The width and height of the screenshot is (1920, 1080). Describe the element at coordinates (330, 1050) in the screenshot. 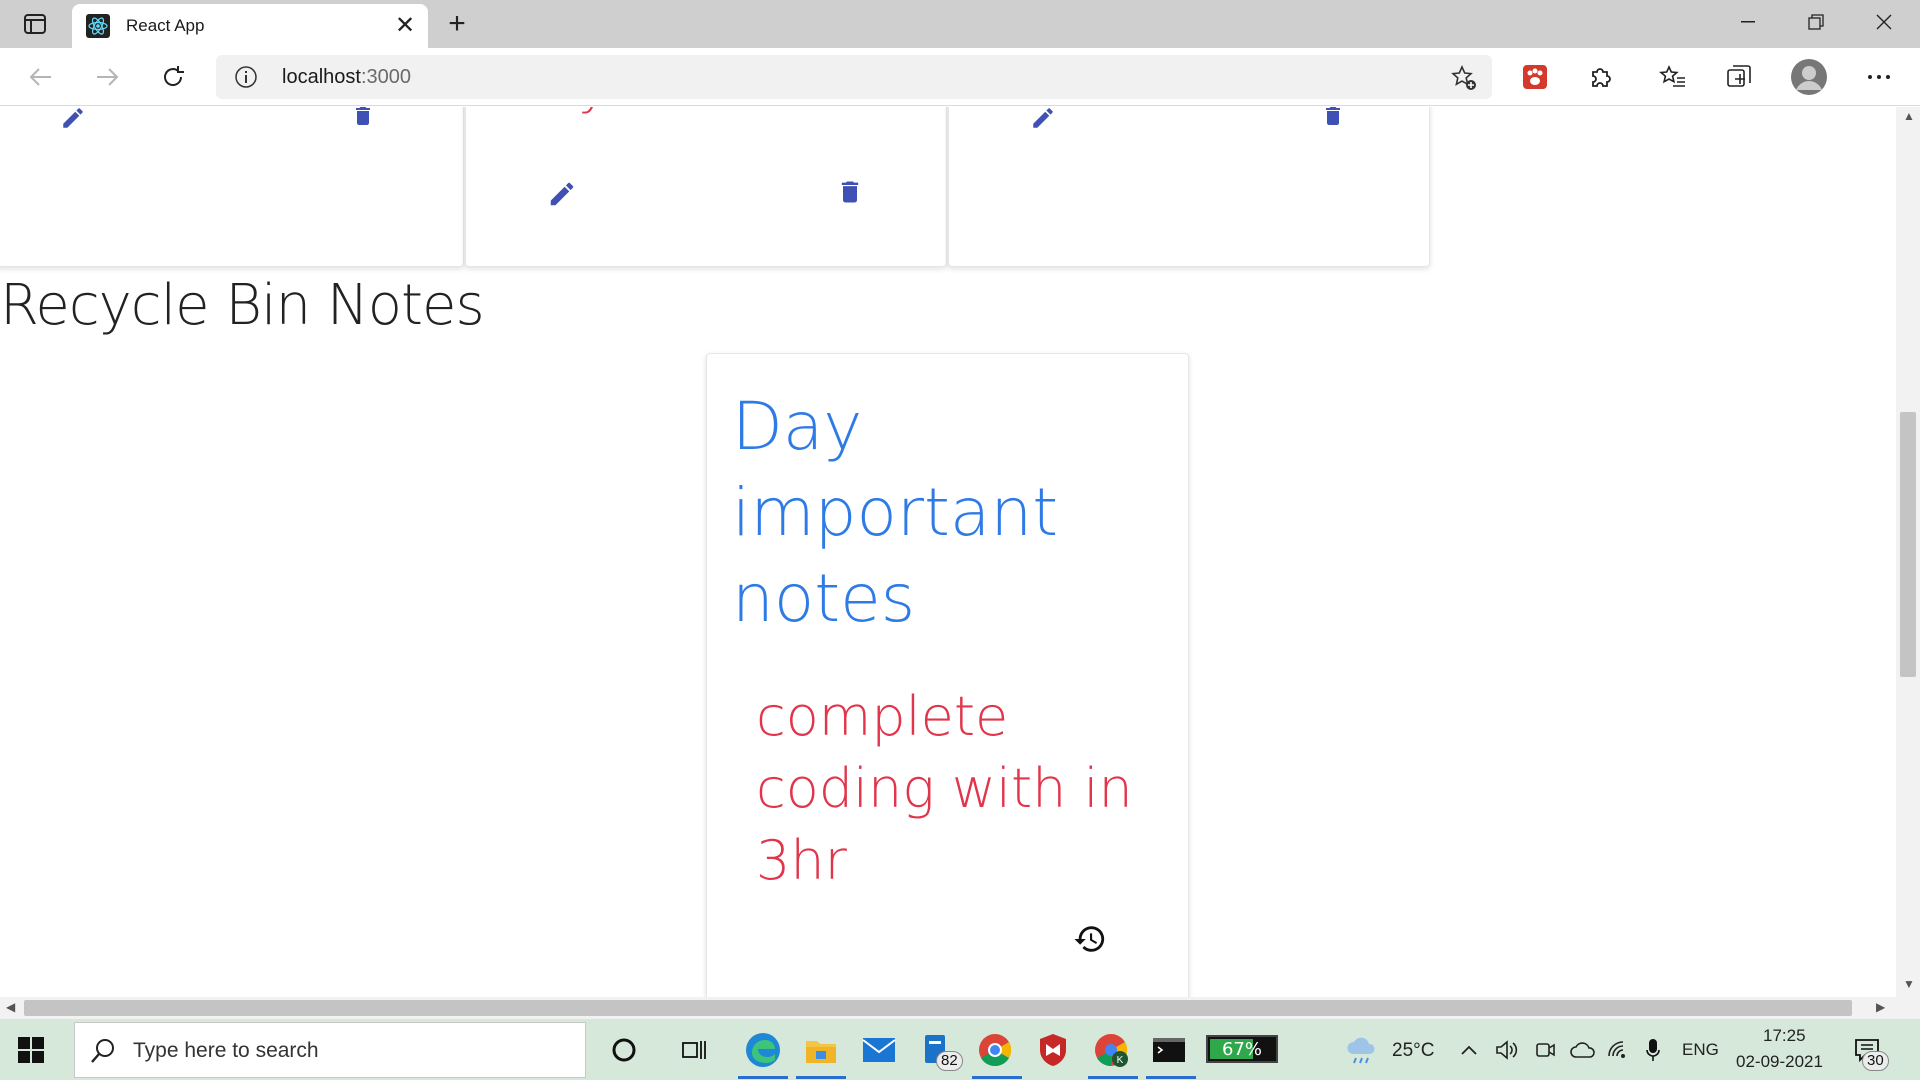

I see `taskbar-search-box: Type here to search` at that location.